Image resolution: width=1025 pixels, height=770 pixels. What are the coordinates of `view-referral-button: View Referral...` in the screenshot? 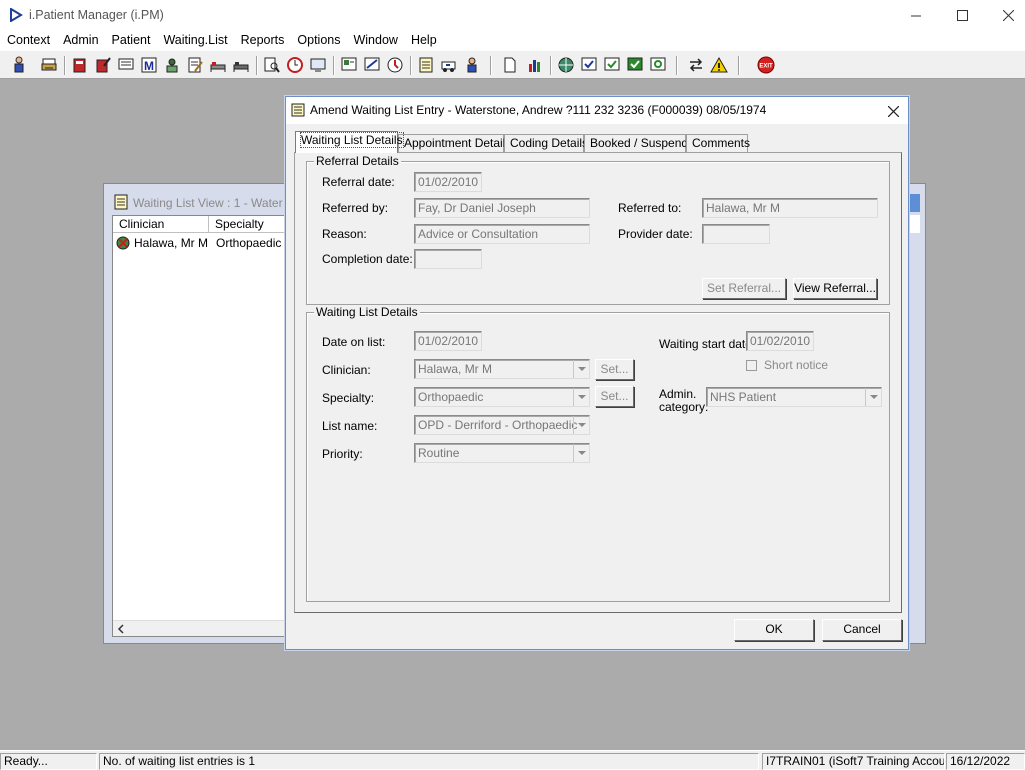 It's located at (835, 288).